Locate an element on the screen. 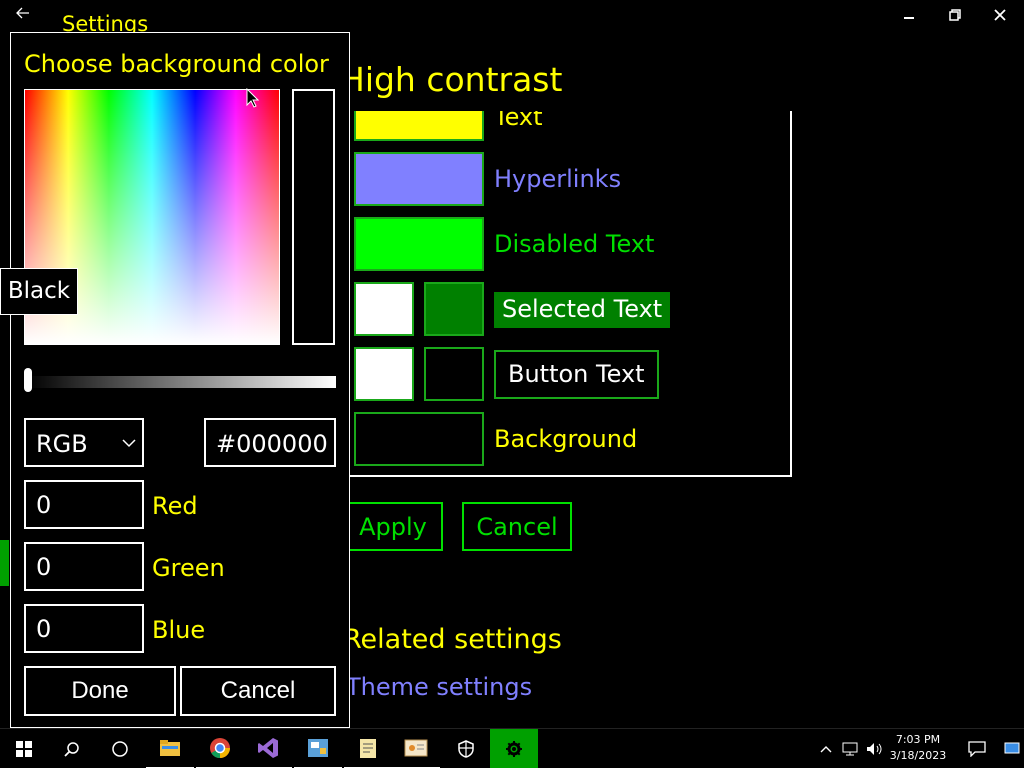 The height and width of the screenshot is (768, 1024). selected-text-fg-swatch is located at coordinates (384, 309).